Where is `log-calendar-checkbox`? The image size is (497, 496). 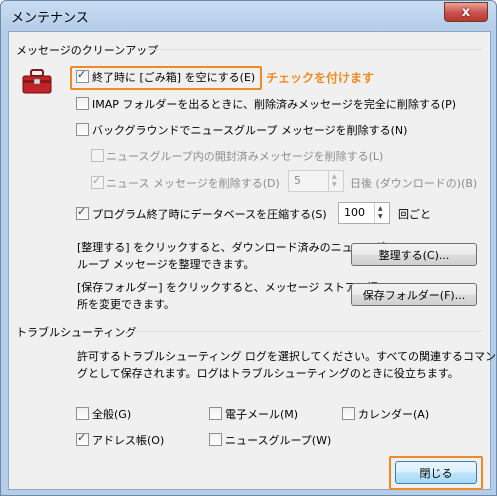 log-calendar-checkbox is located at coordinates (348, 413).